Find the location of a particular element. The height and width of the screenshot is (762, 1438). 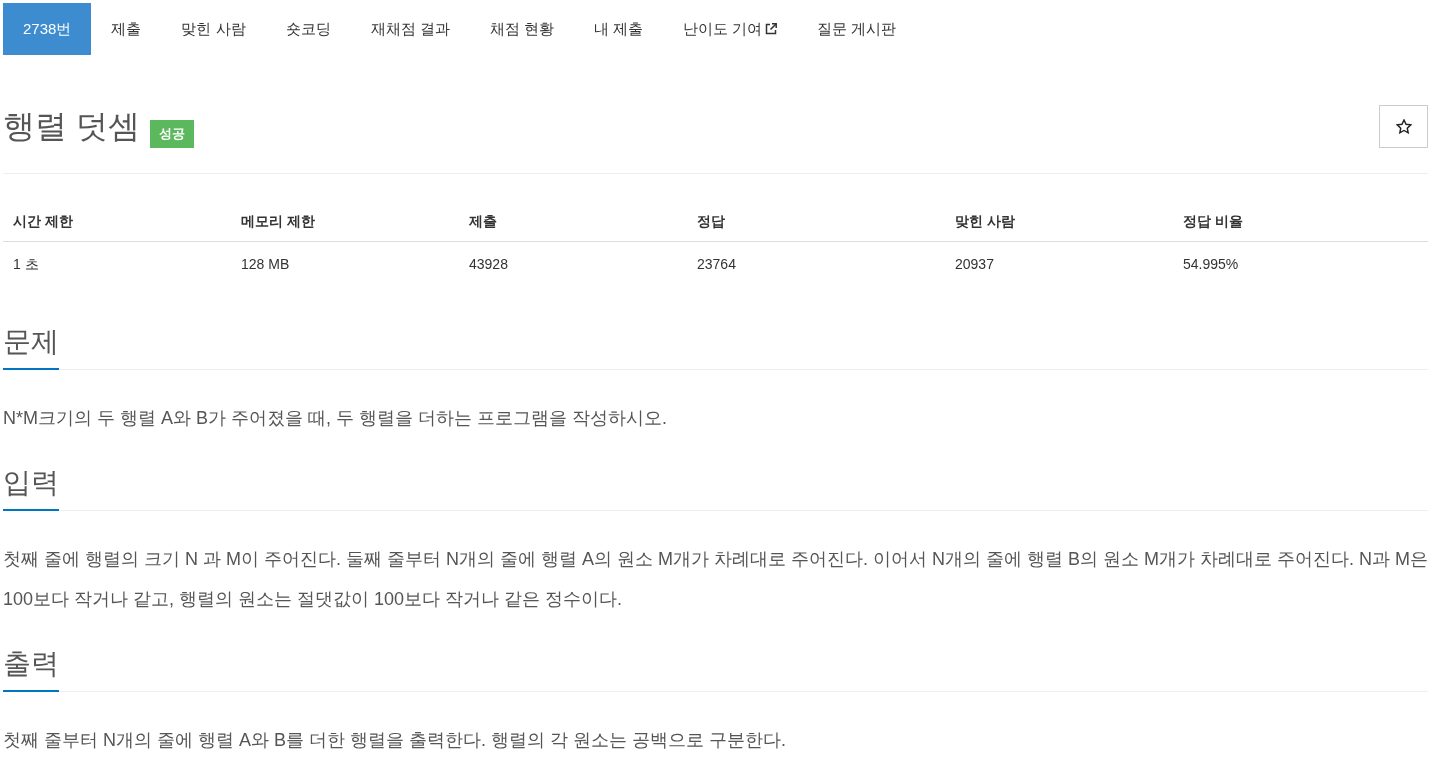

nav-tab: 난이도 기여 is located at coordinates (730, 29).